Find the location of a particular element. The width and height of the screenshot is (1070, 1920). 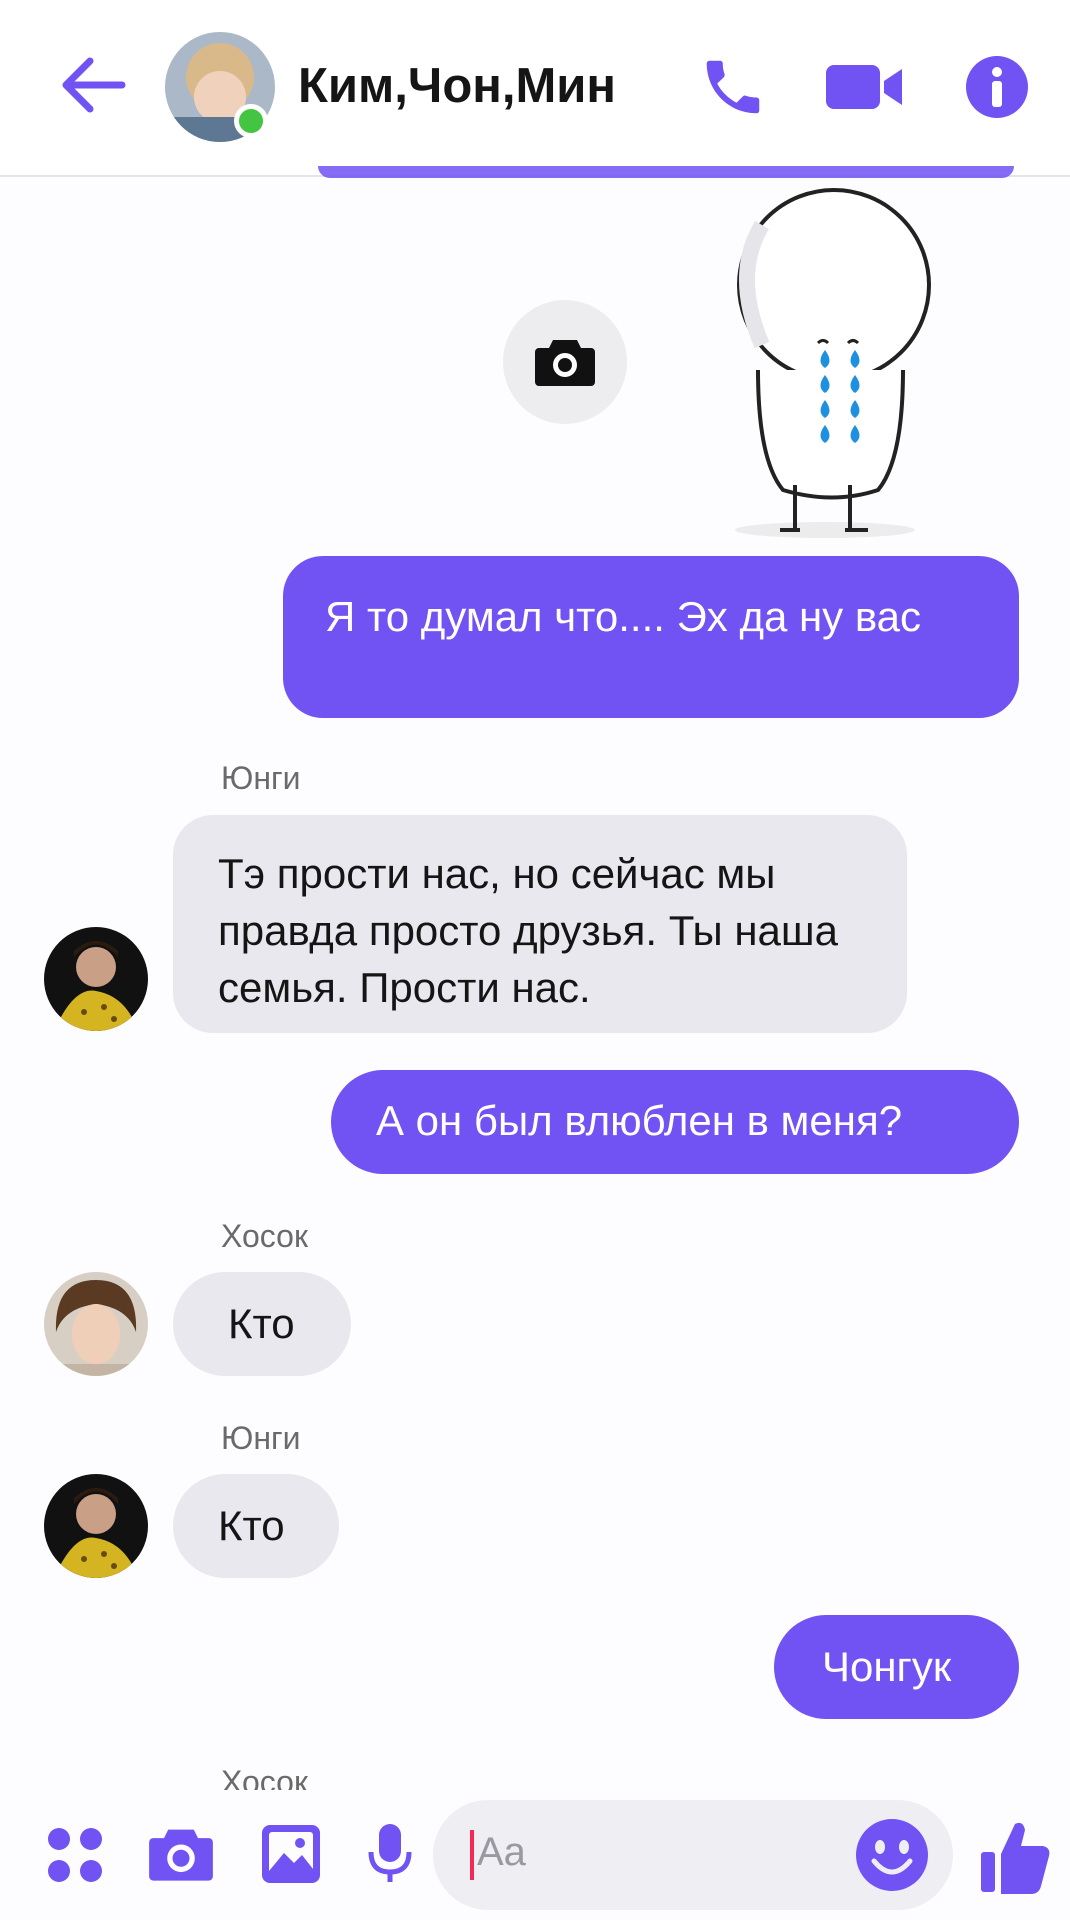

sender-name: Хосок is located at coordinates (264, 1236).